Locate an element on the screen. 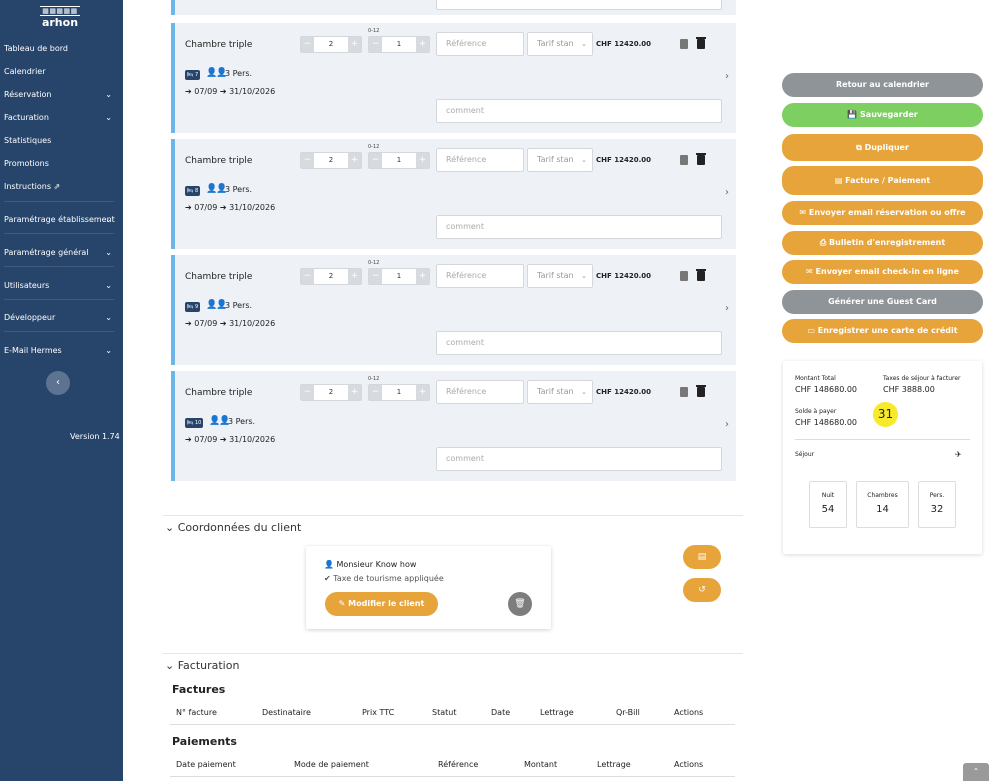  sidebar-item-establishment-settings: Paramétrage établissement ⌄ is located at coordinates (61, 220).